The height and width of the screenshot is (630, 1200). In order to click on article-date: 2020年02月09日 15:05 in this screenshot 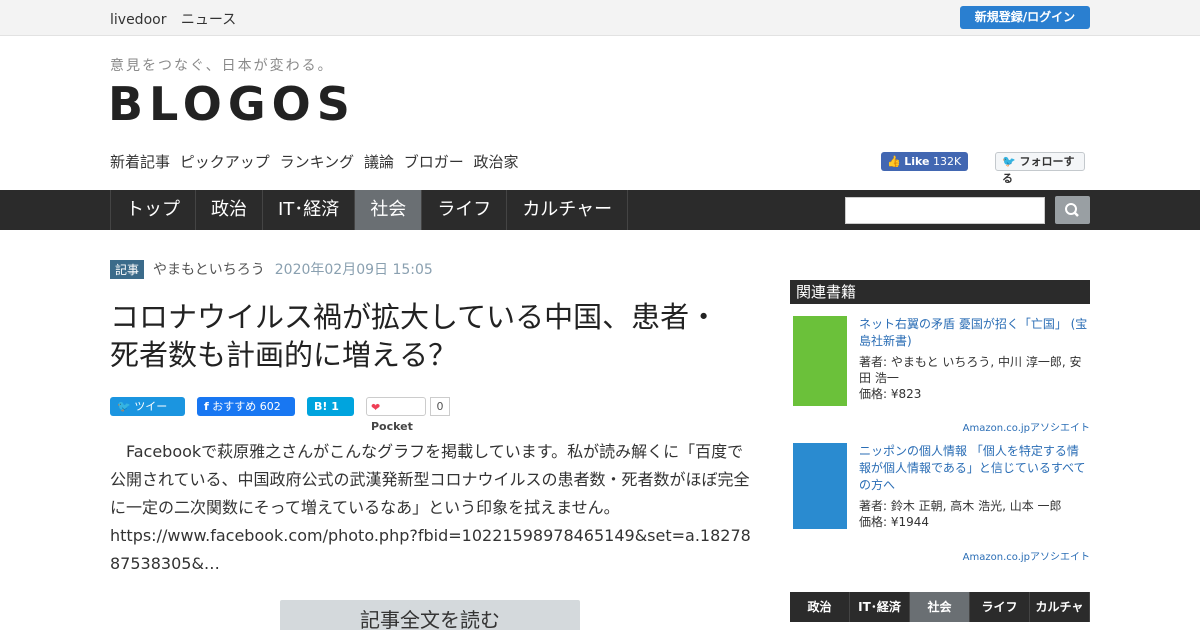, I will do `click(353, 270)`.